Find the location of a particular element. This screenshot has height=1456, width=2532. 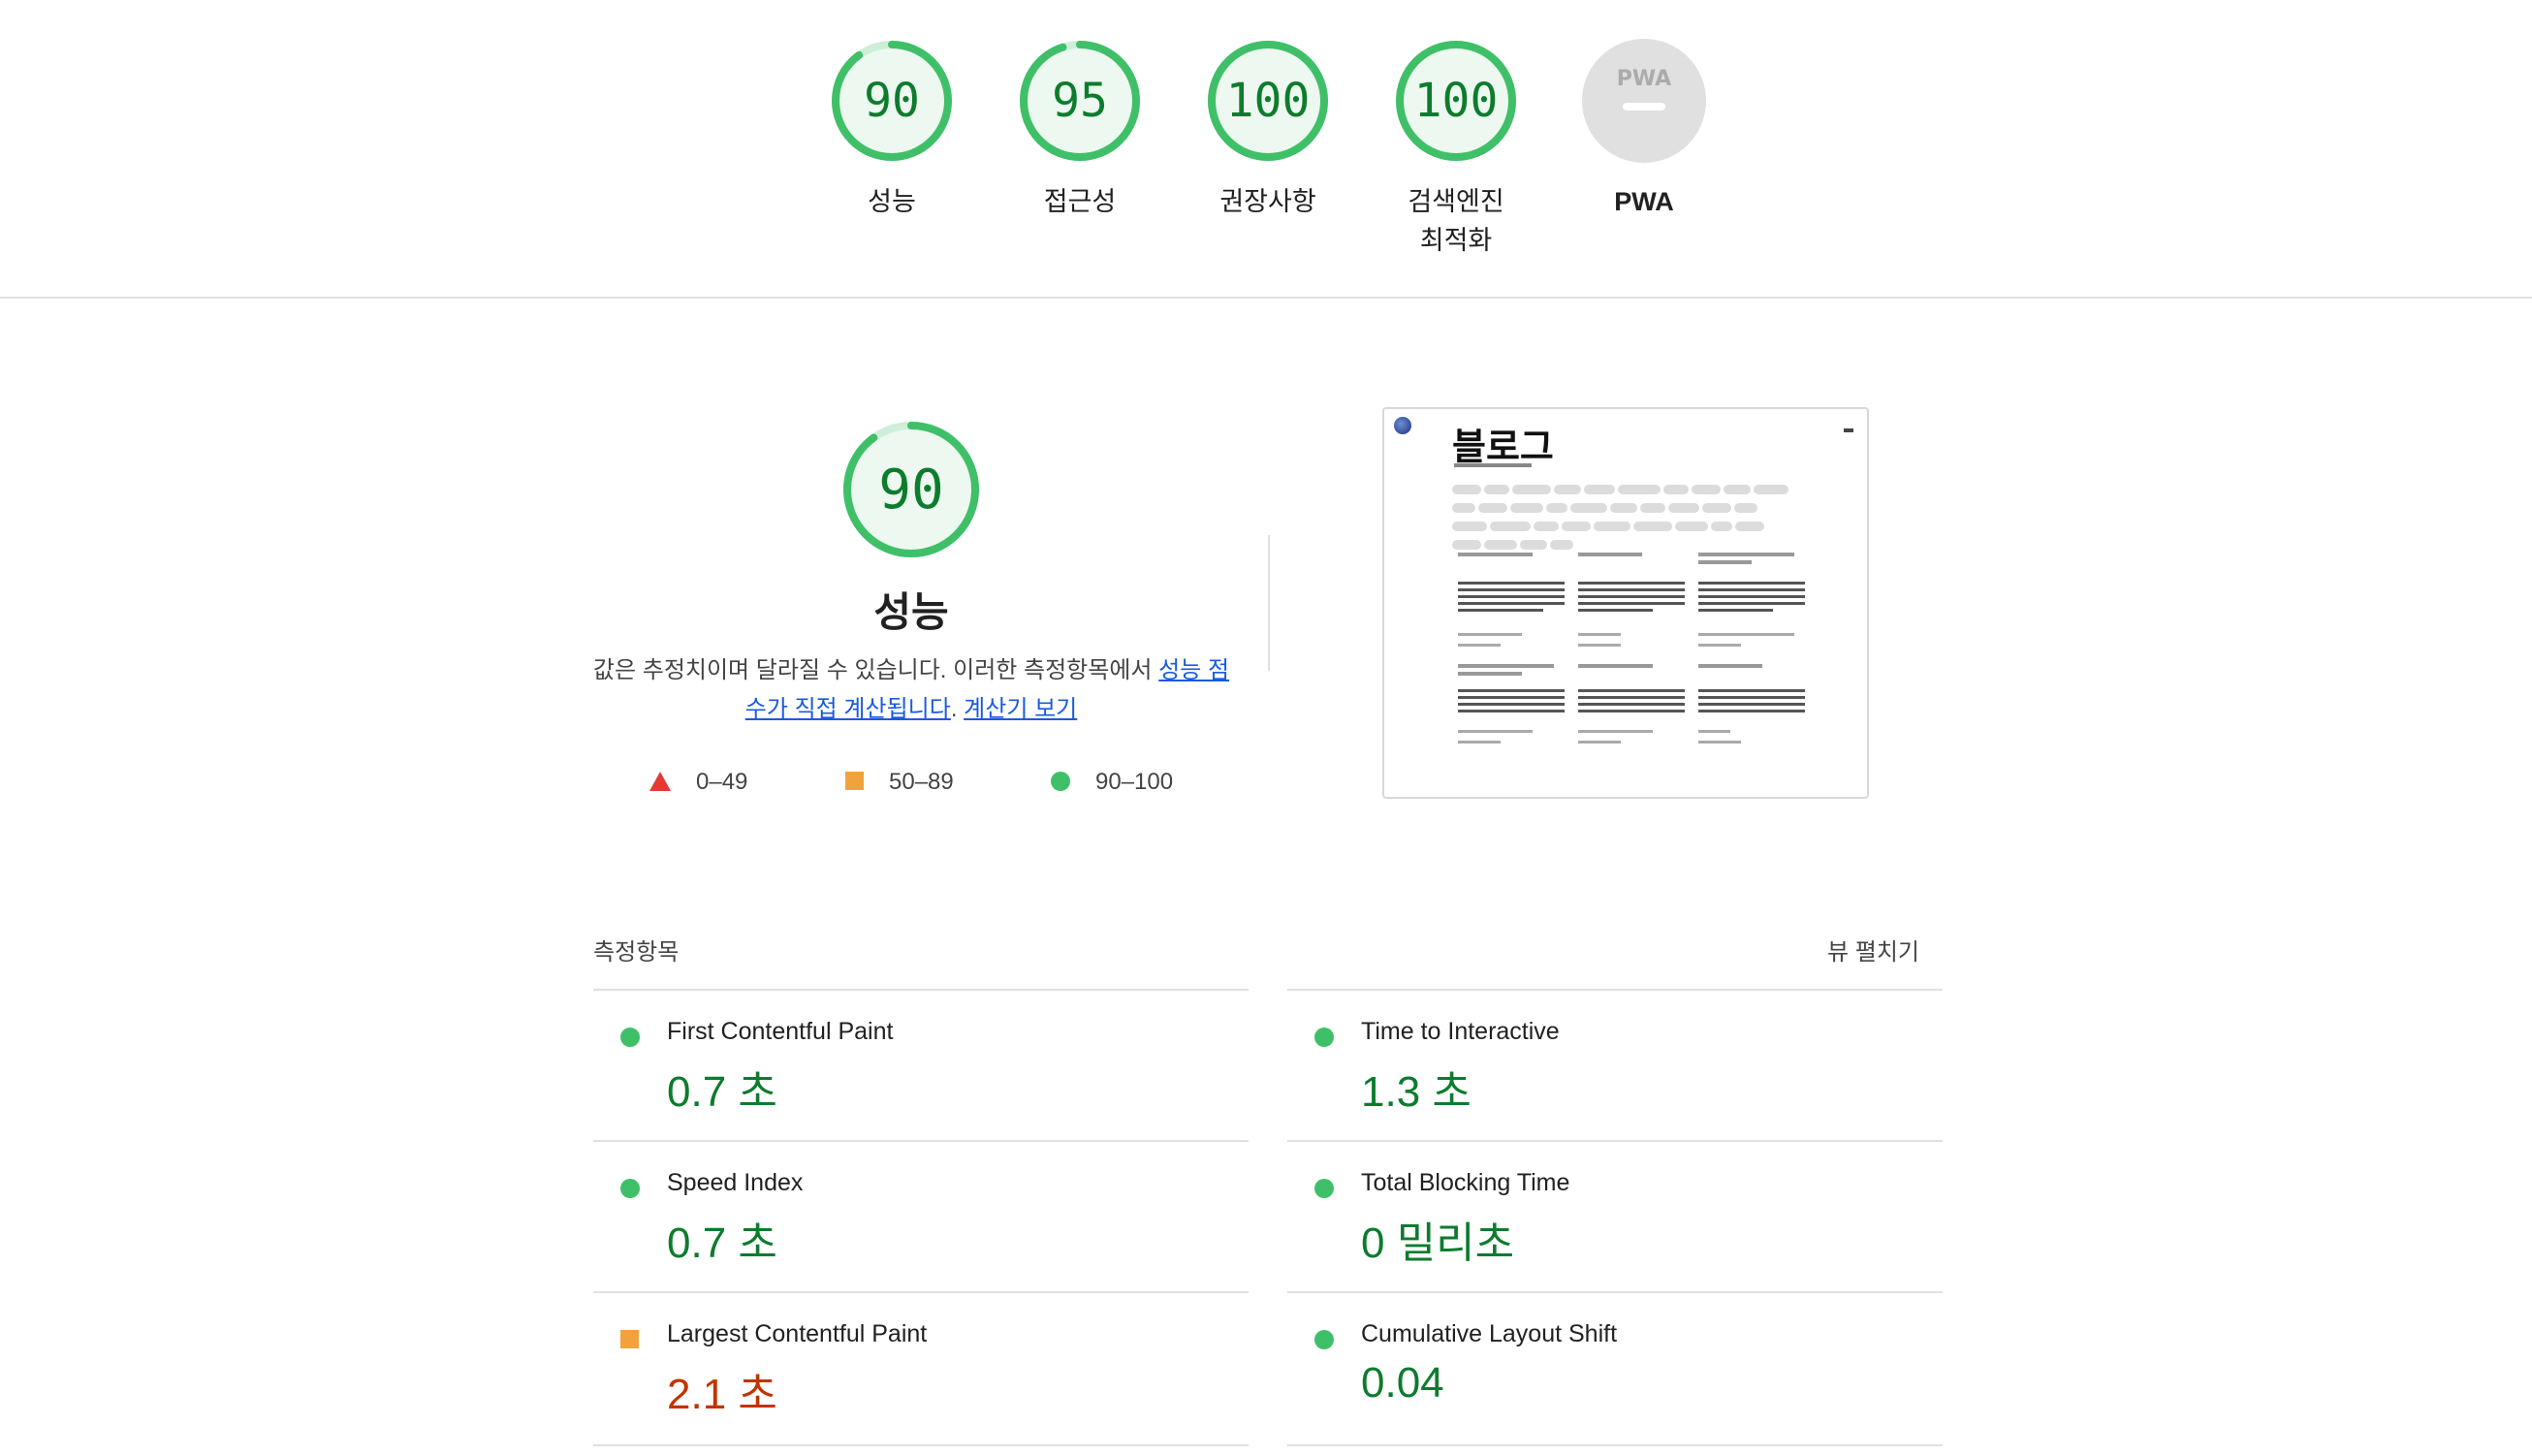

legend-item-good: 90–100 is located at coordinates (1112, 782).